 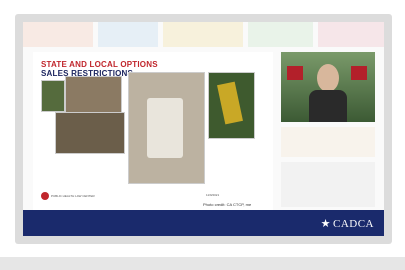 I want to click on speaker-face, so click(x=328, y=78).